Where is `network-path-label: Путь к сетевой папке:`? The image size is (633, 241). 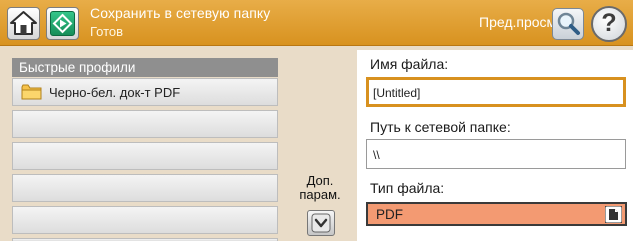
network-path-label: Путь к сетевой папке: is located at coordinates (440, 127).